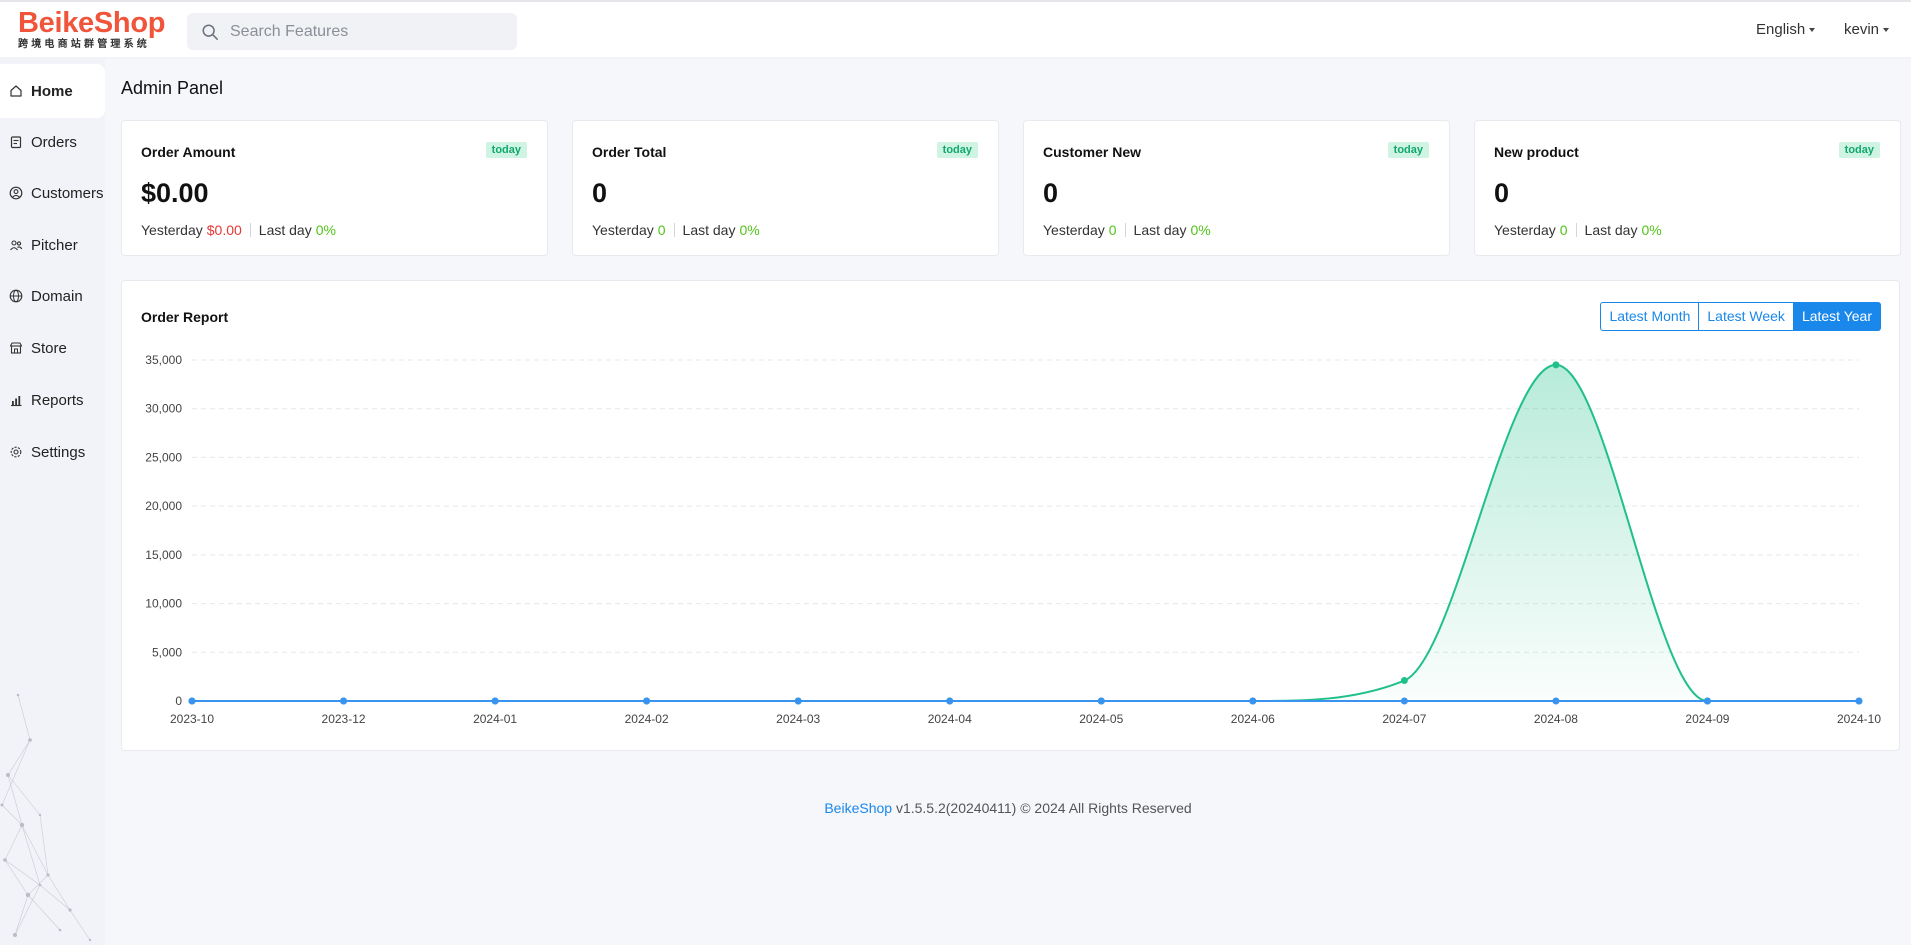 The width and height of the screenshot is (1911, 945). What do you see at coordinates (1746, 316) in the screenshot?
I see `latest-week-button: Latest Week` at bounding box center [1746, 316].